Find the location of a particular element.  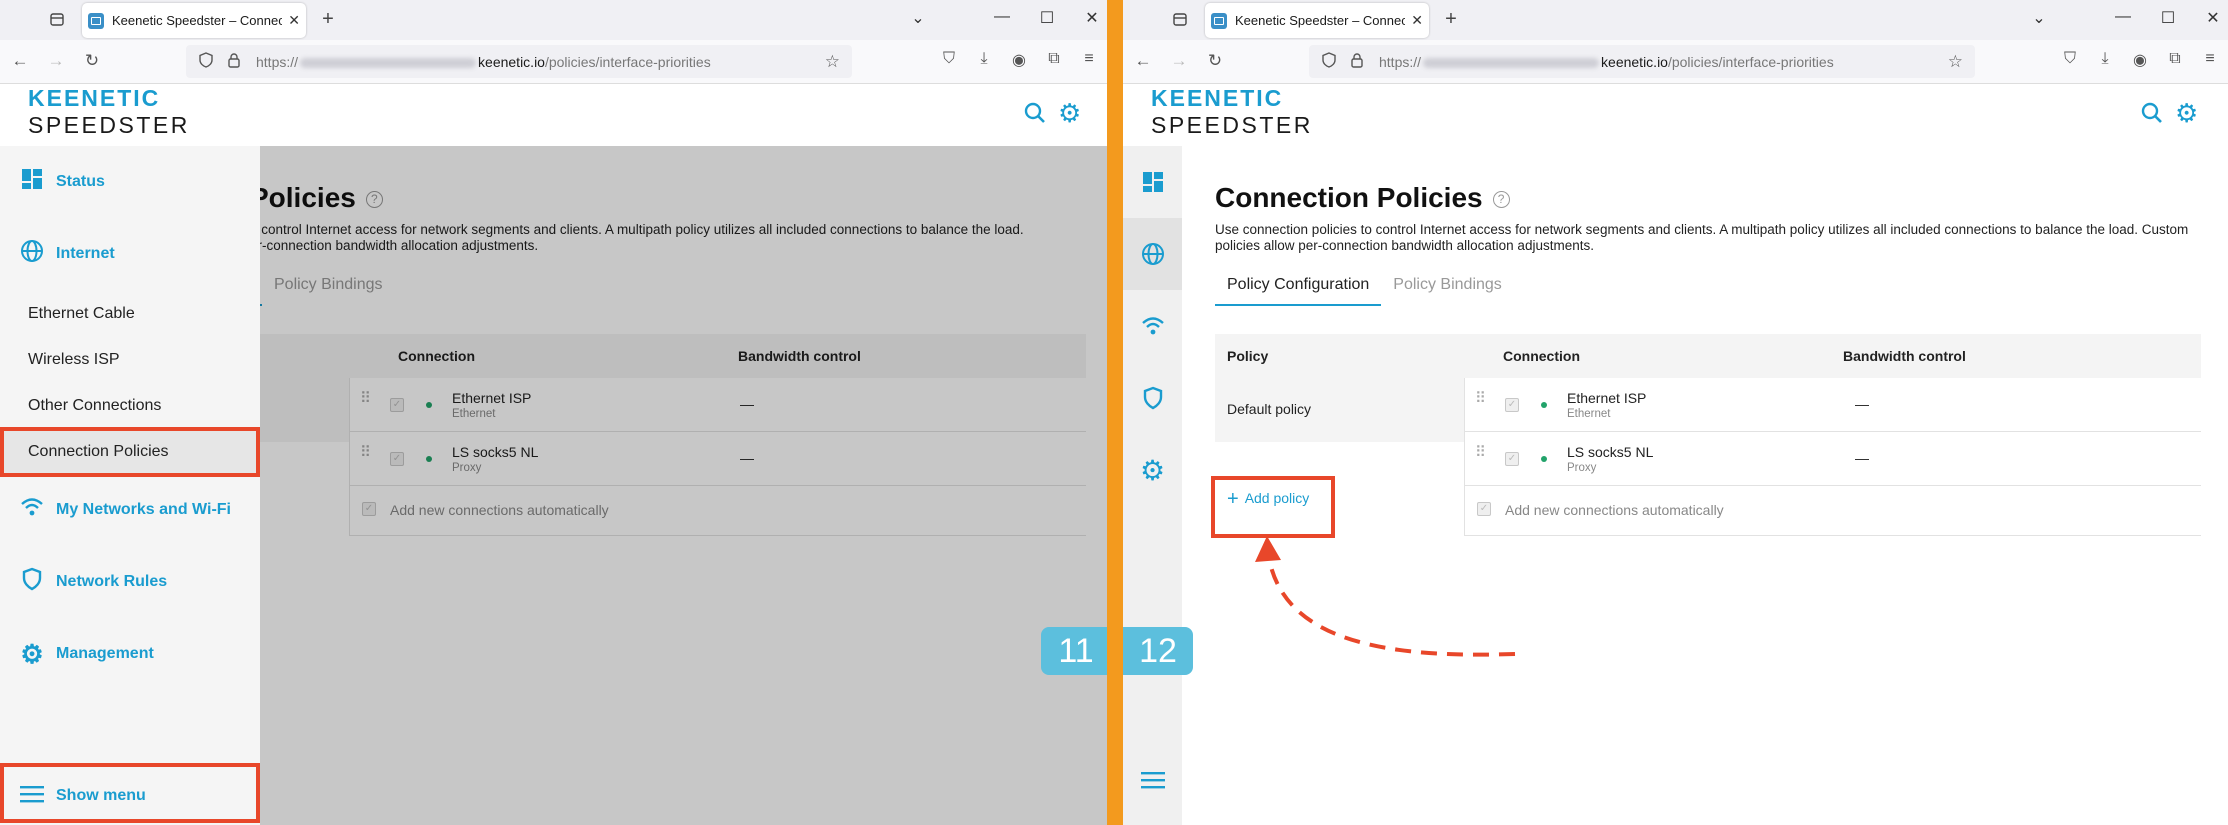

url-prefix: https:// is located at coordinates (1400, 61).